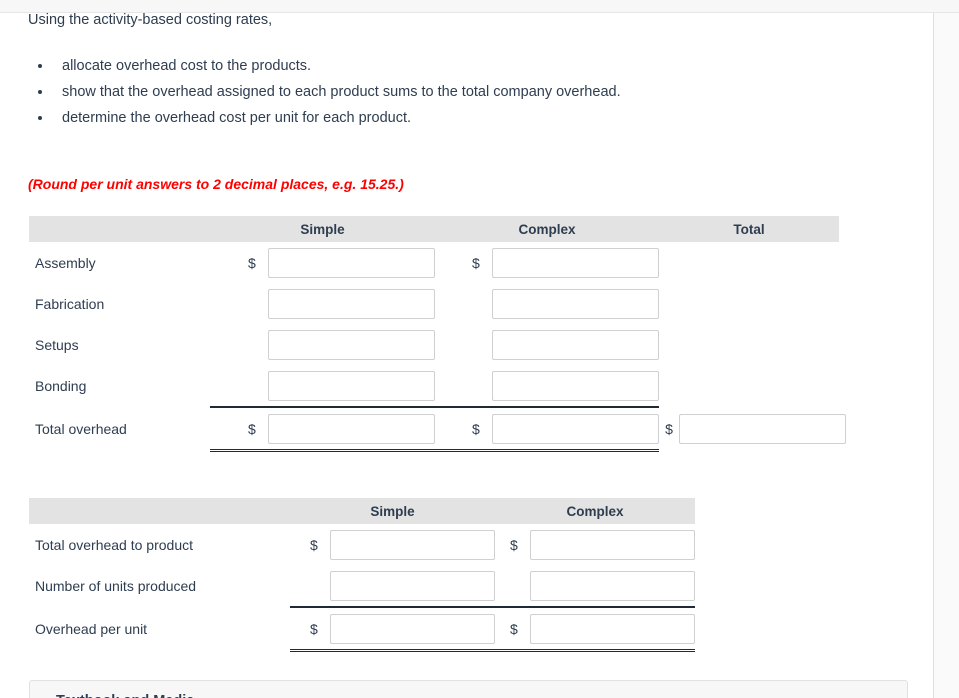 The height and width of the screenshot is (698, 959). Describe the element at coordinates (150, 20) in the screenshot. I see `intro-text: Using the activity-based costing rates,` at that location.